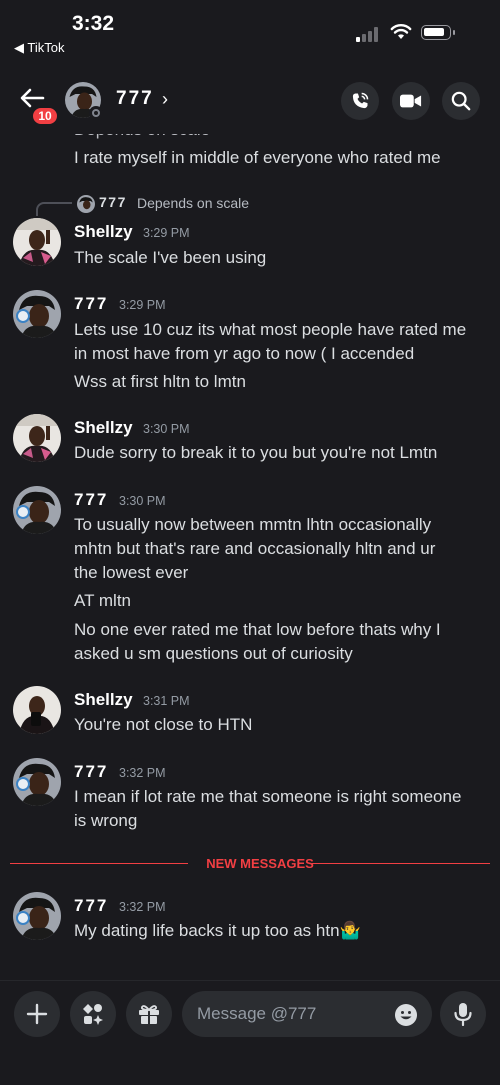  I want to click on emoji-icon, so click(406, 1015).